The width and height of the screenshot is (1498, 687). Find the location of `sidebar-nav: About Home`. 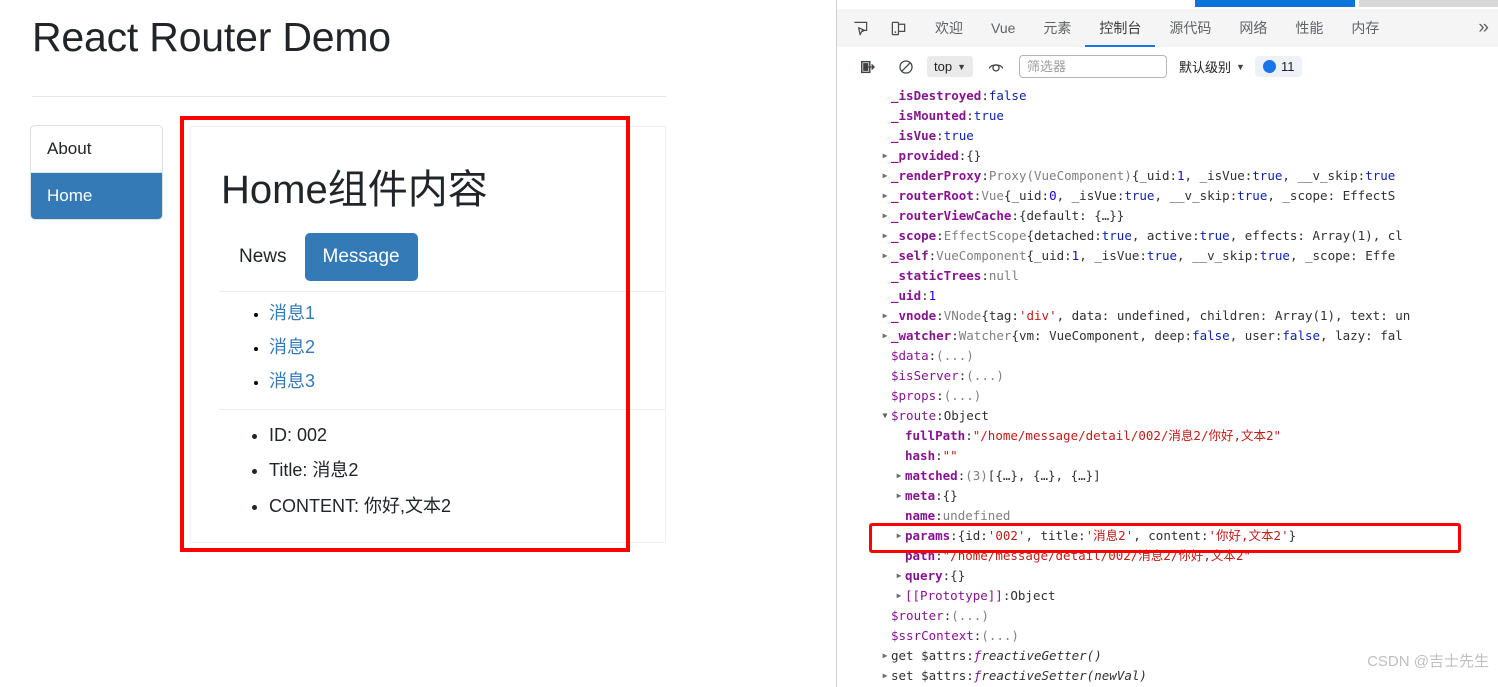

sidebar-nav: About Home is located at coordinates (96, 172).